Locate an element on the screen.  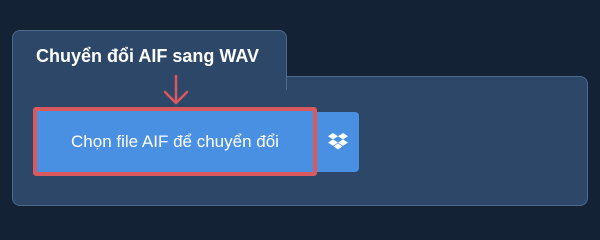
converter-title: Chuyển đổi AIF sang WAV is located at coordinates (148, 56).